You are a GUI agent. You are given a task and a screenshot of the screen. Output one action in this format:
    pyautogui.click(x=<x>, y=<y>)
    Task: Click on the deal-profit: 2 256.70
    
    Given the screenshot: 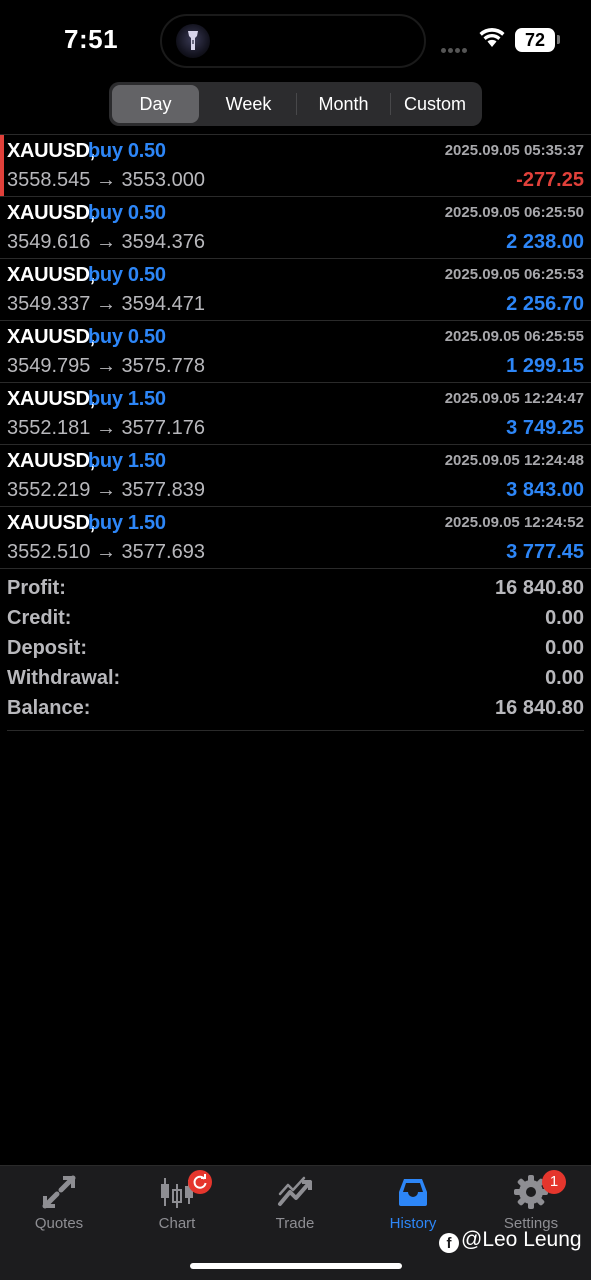 What is the action you would take?
    pyautogui.click(x=545, y=304)
    